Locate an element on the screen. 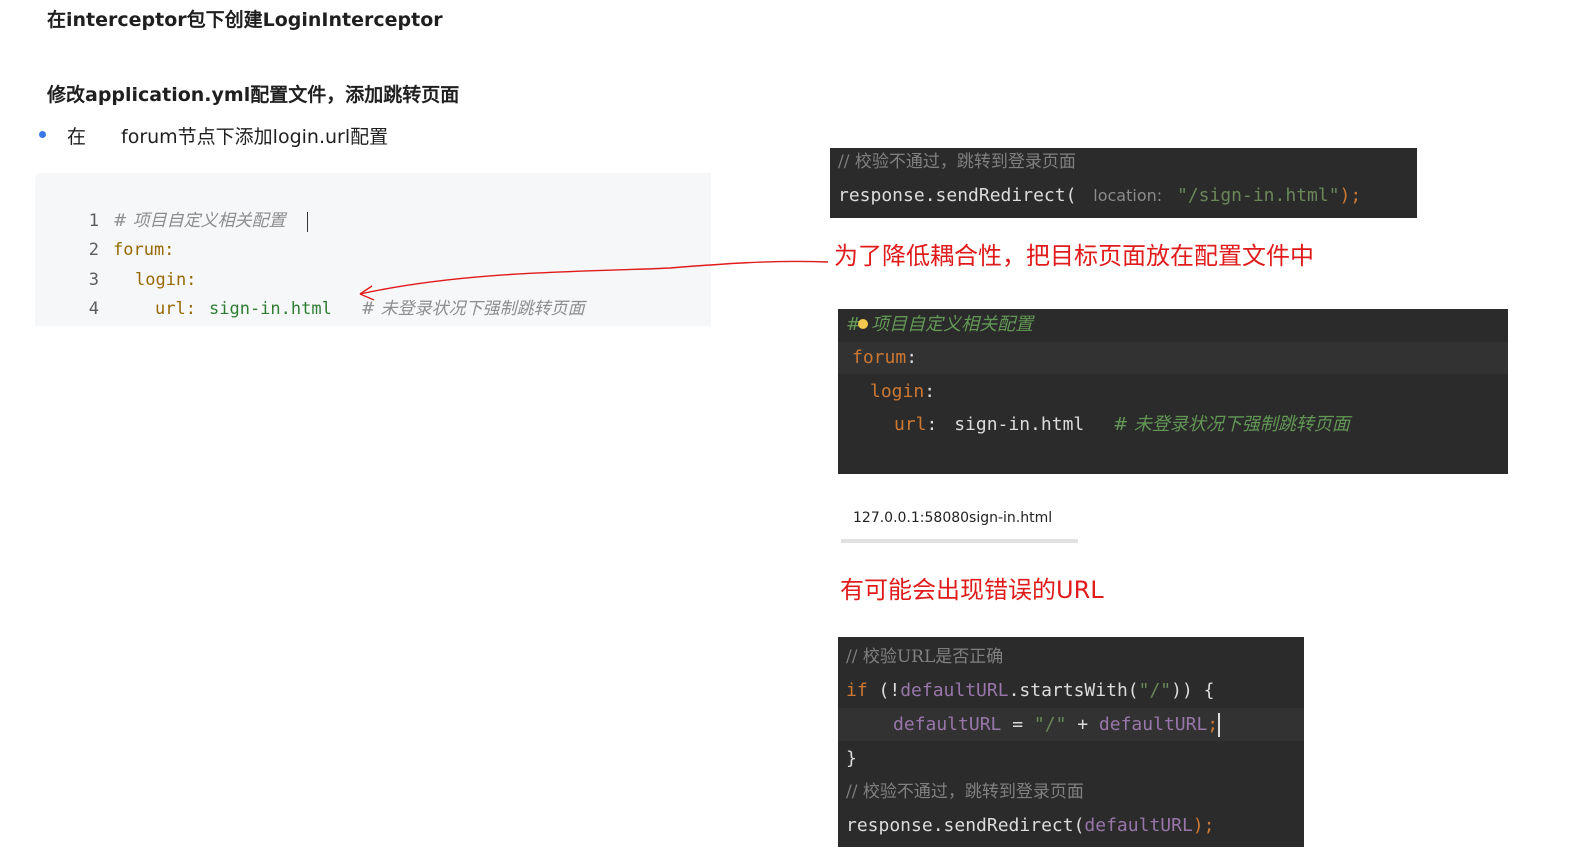 Image resolution: width=1583 pixels, height=857 pixels. code-line: url: sign-in.html # 未登录状况下强制跳转页面 is located at coordinates (1122, 425).